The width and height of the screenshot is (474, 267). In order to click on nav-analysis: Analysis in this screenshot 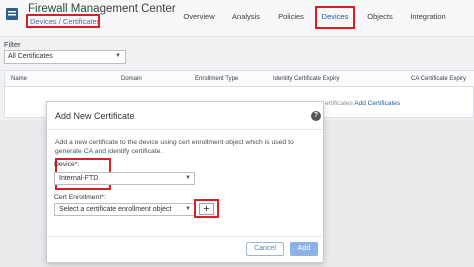, I will do `click(246, 18)`.